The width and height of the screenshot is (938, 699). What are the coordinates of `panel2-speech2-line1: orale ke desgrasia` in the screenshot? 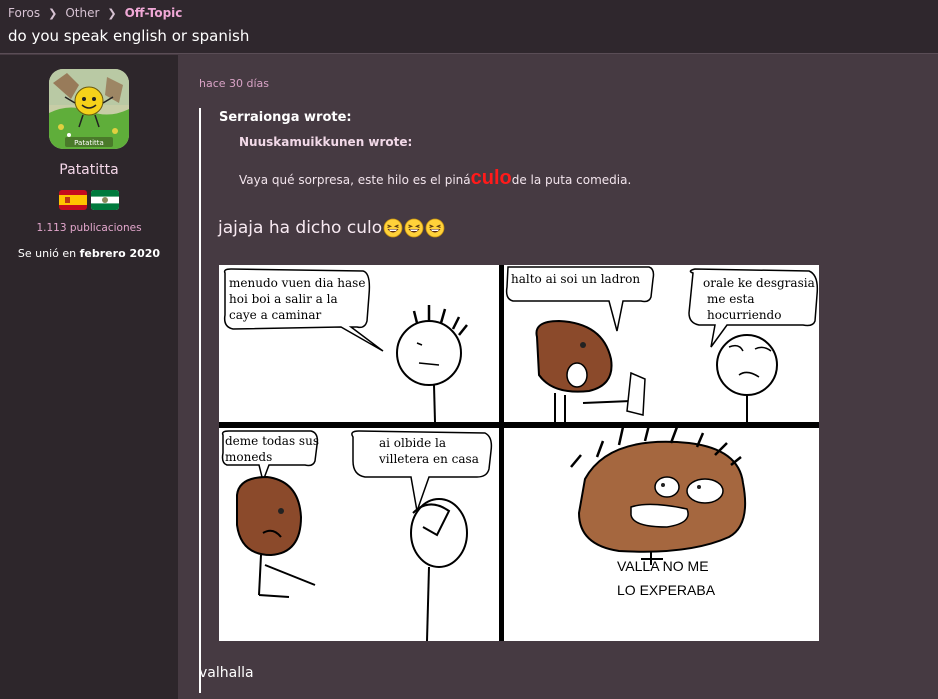 It's located at (759, 283).